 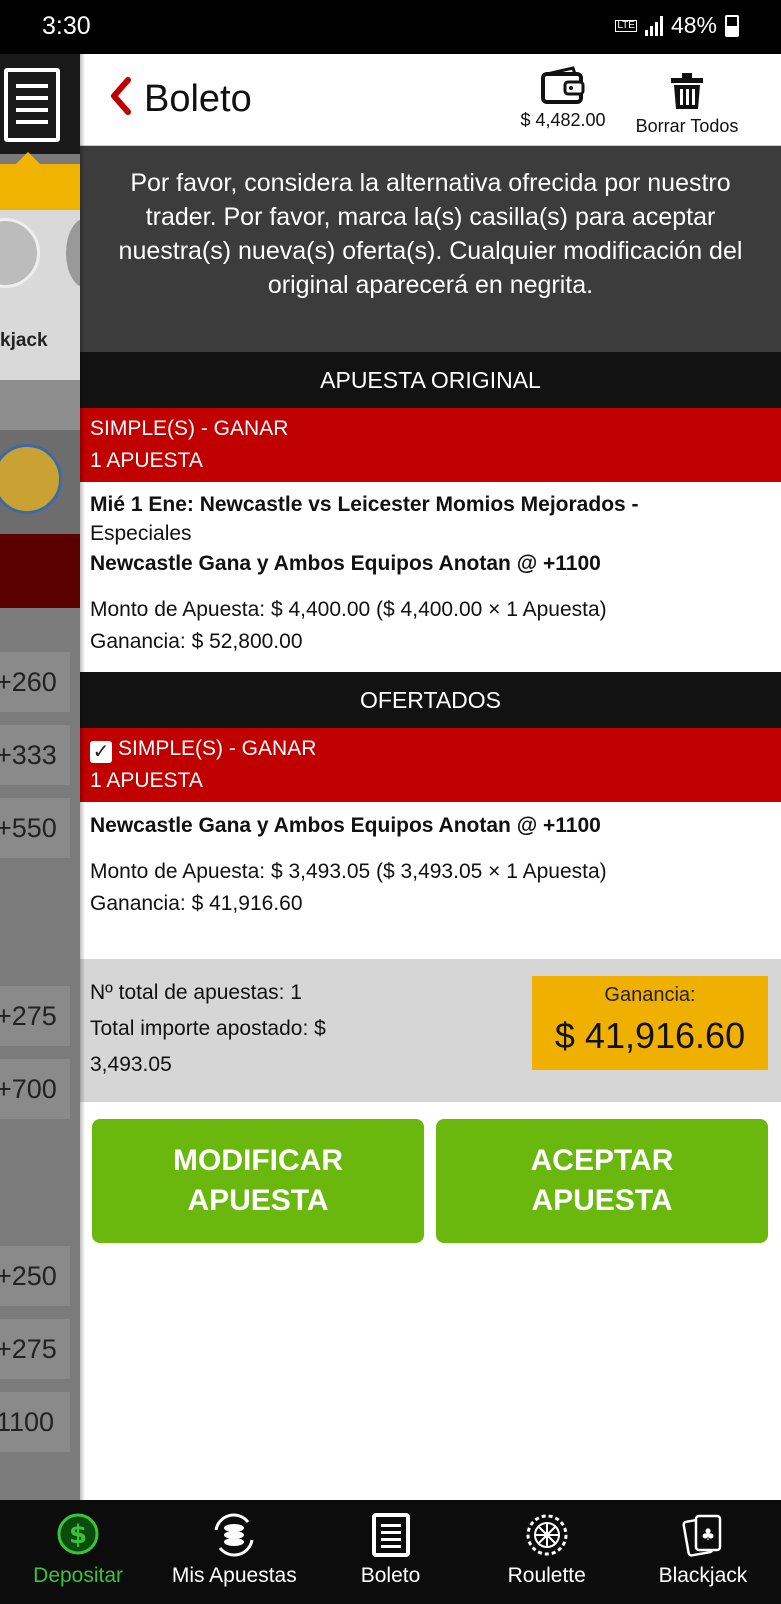 What do you see at coordinates (430, 445) in the screenshot?
I see `original-bet-header: SIMPLE(S) - GANAR 1 APUESTA` at bounding box center [430, 445].